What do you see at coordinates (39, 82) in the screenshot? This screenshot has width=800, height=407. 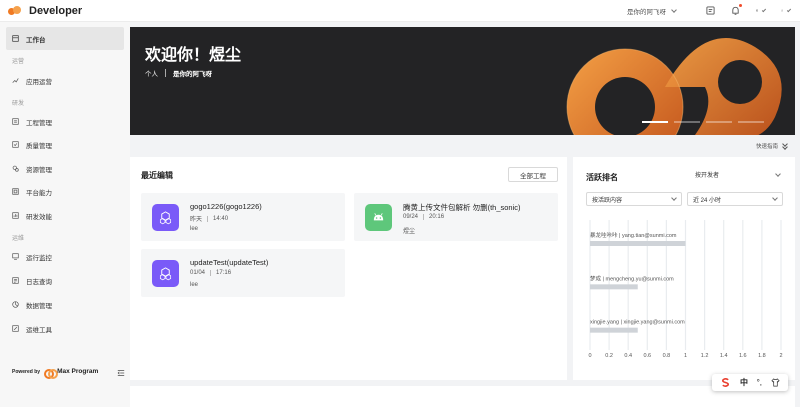 I see `sidebar-item-label: 应用运营` at bounding box center [39, 82].